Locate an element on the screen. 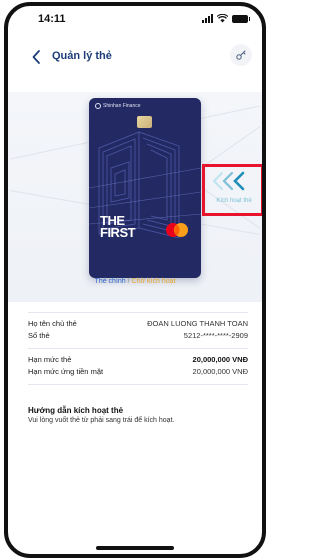  status-time: 14:11 is located at coordinates (52, 19).